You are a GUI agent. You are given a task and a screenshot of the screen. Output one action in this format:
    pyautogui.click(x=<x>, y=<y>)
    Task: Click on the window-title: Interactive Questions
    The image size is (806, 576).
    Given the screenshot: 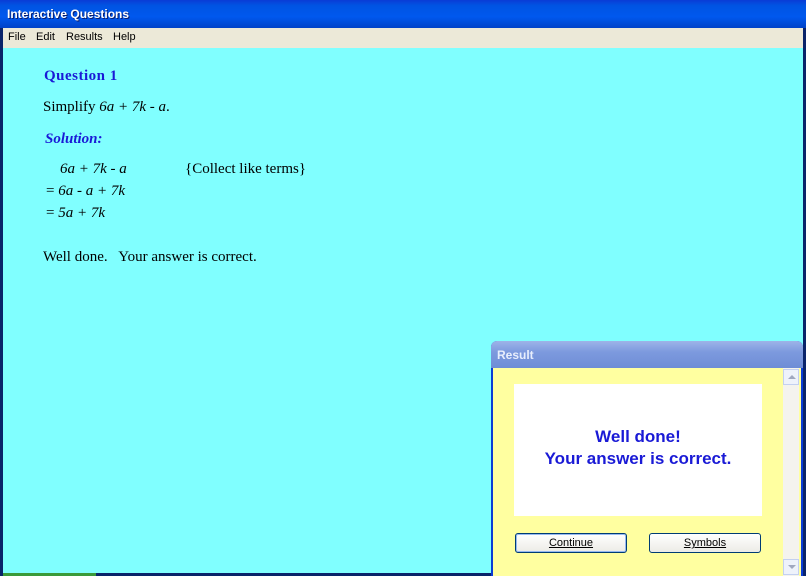 What is the action you would take?
    pyautogui.click(x=68, y=14)
    